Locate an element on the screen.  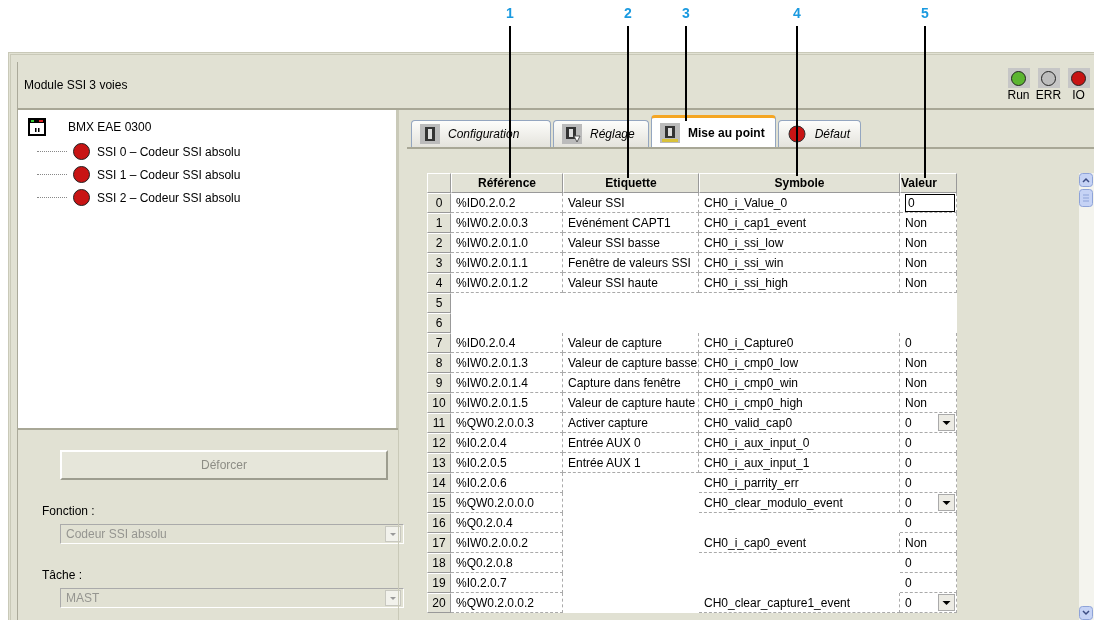
table-cell: Fenêtre de valeurs SSI is located at coordinates (631, 263).